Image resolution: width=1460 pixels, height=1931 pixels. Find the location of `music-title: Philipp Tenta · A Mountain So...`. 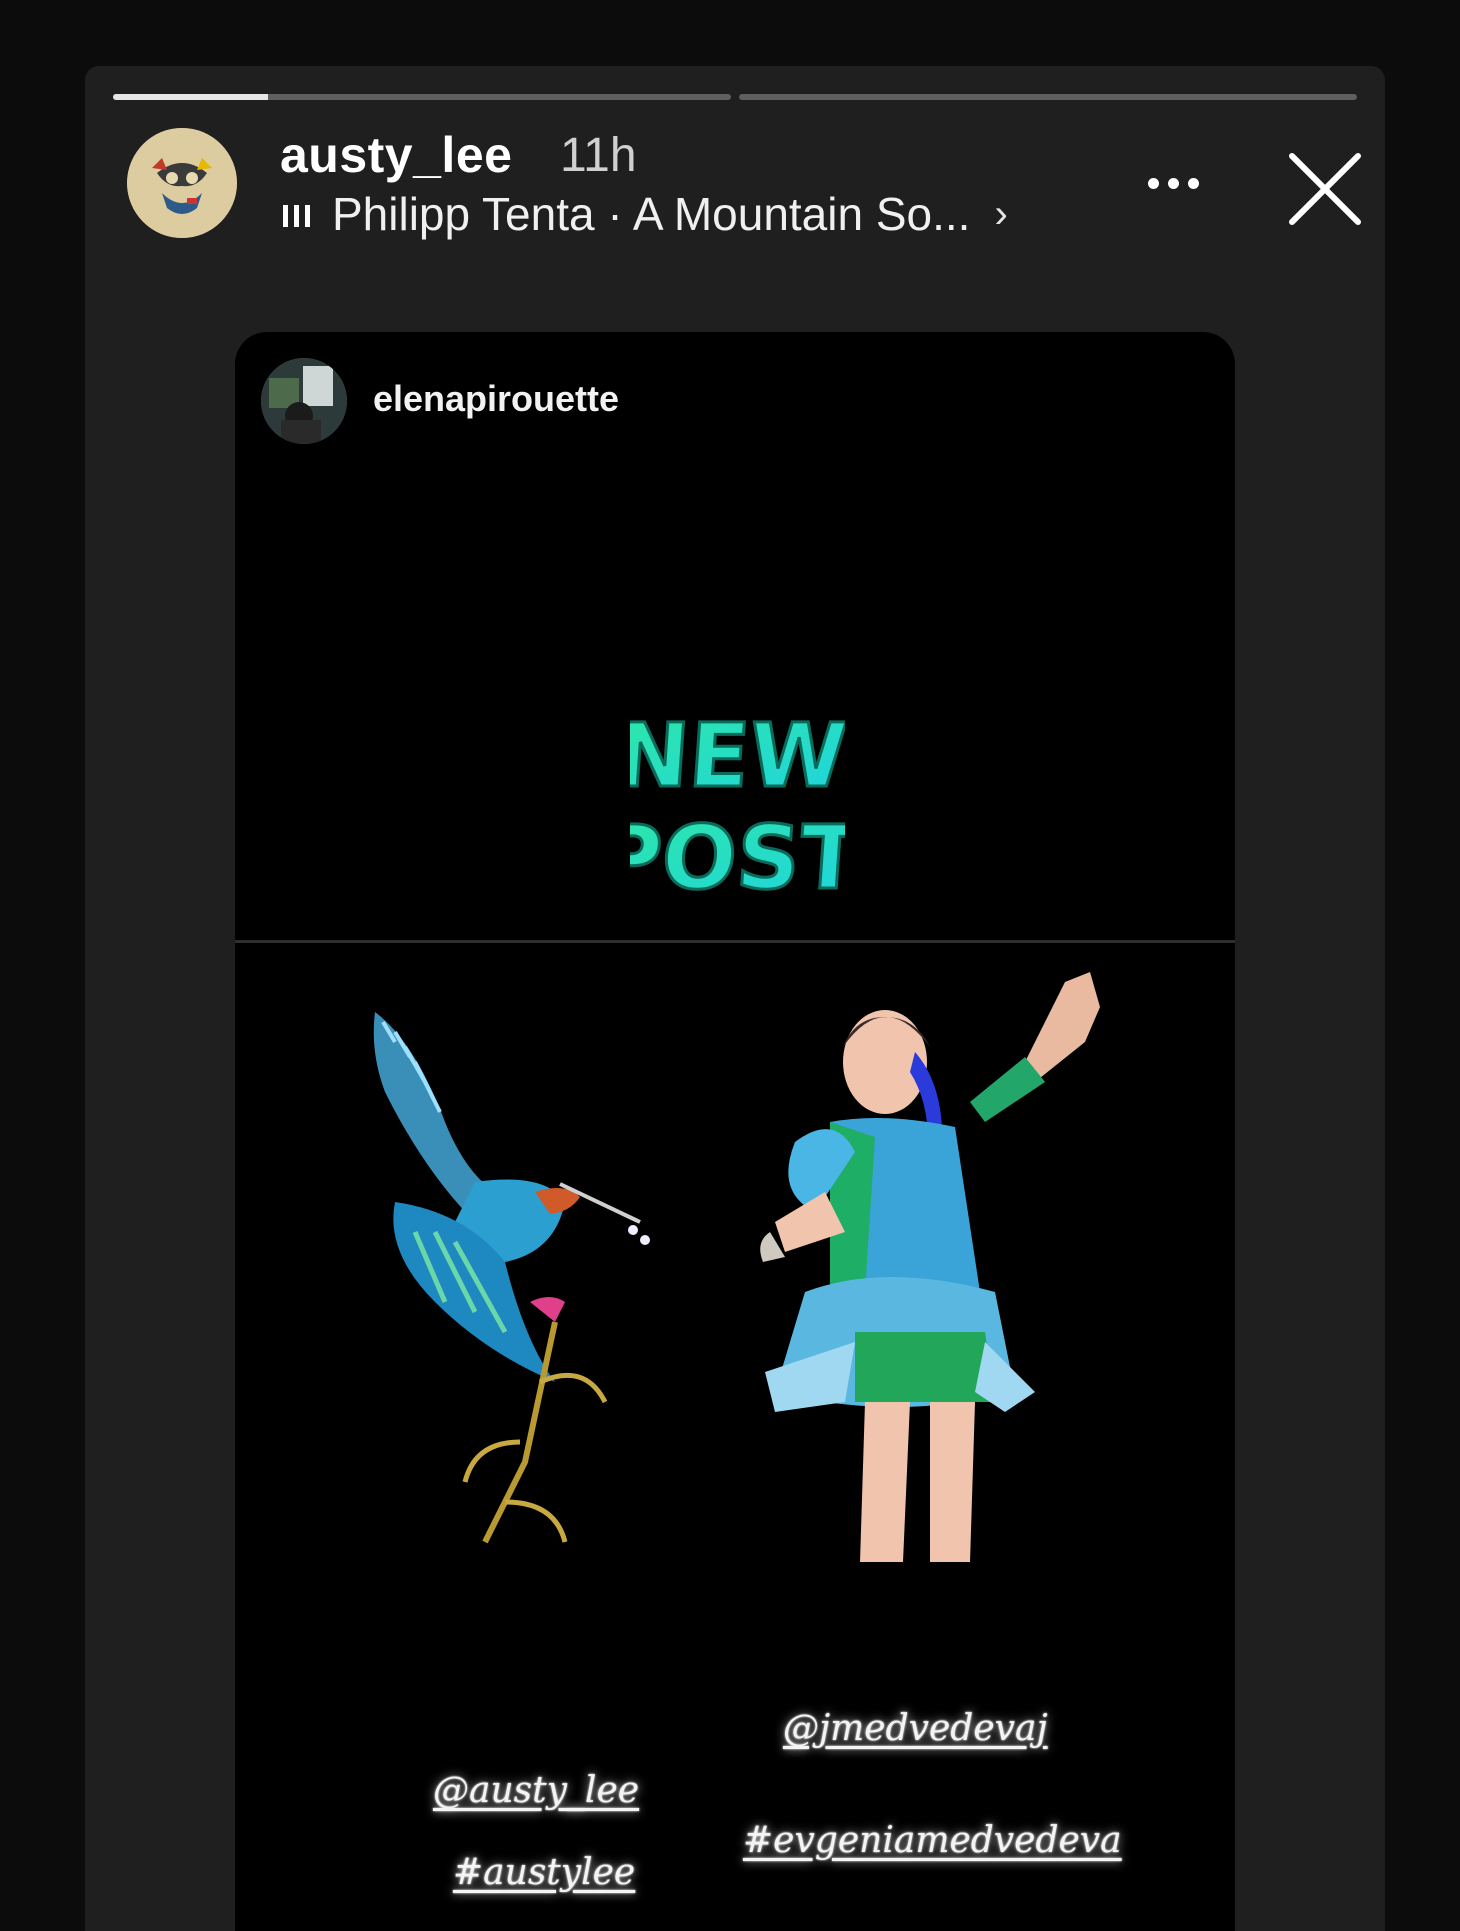

music-title: Philipp Tenta · A Mountain So... is located at coordinates (651, 214).